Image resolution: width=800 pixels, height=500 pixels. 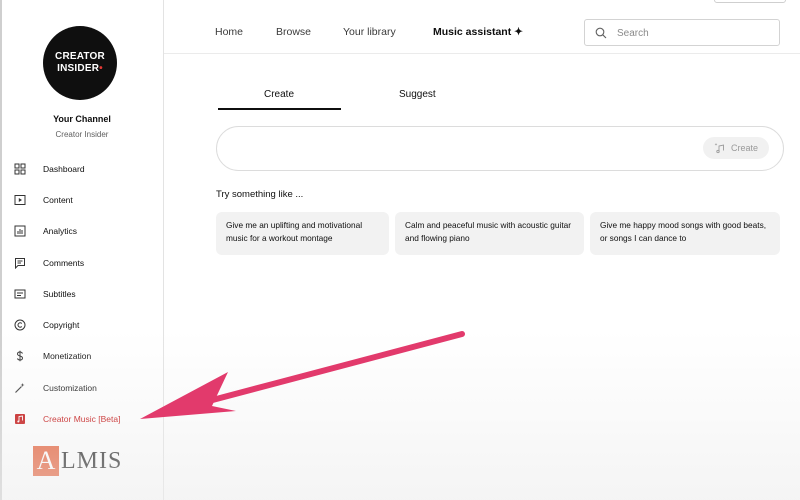 I want to click on dashboard-icon, so click(x=20, y=169).